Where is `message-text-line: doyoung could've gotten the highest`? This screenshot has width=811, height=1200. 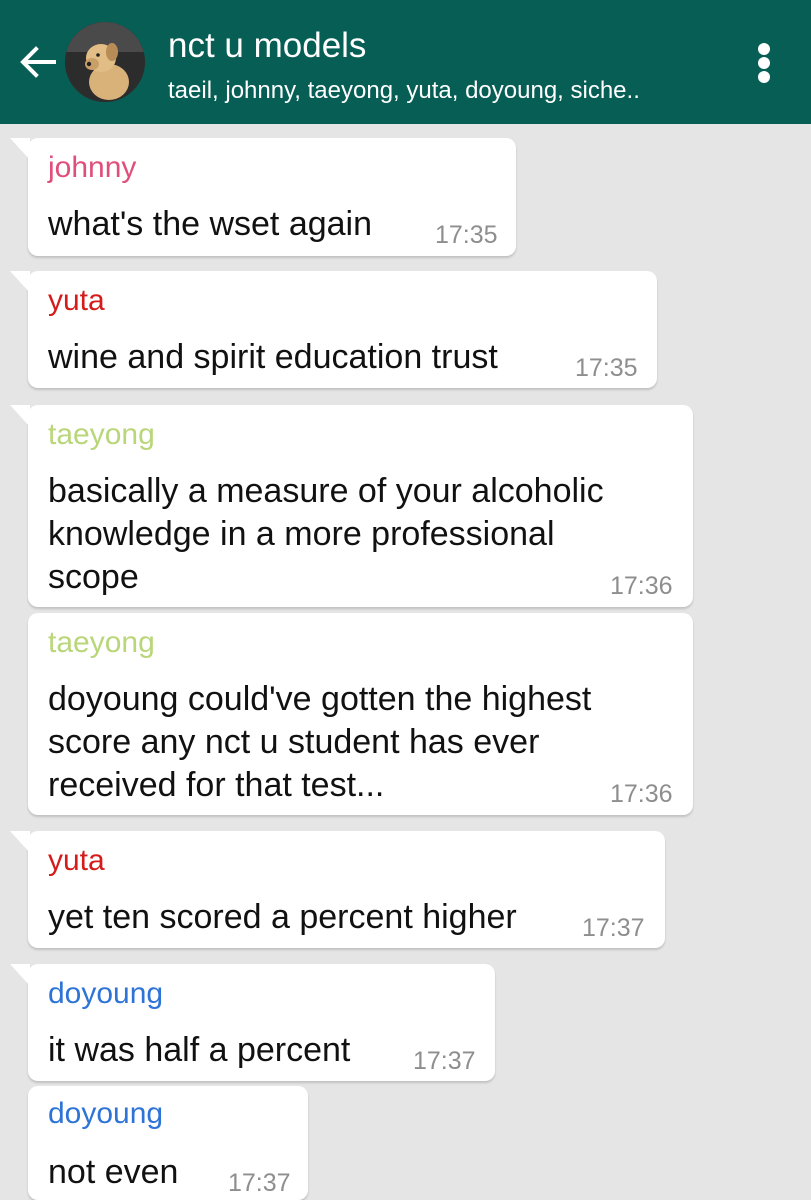 message-text-line: doyoung could've gotten the highest is located at coordinates (320, 699).